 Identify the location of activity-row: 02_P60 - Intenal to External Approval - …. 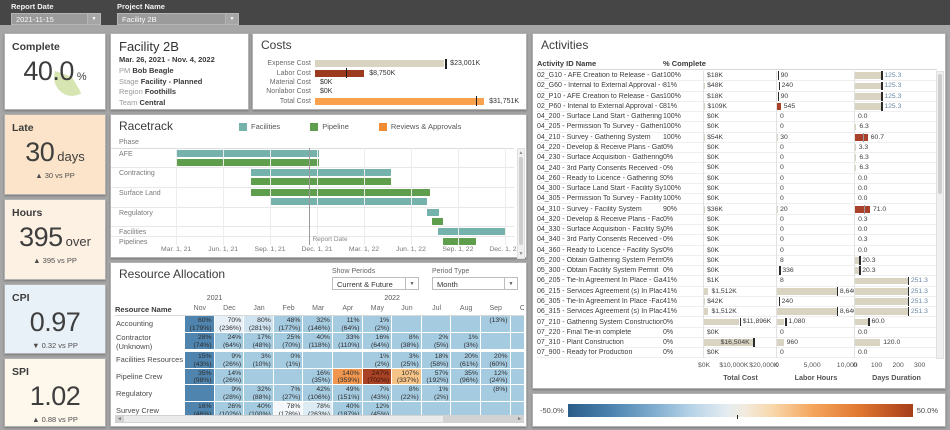
(737, 107).